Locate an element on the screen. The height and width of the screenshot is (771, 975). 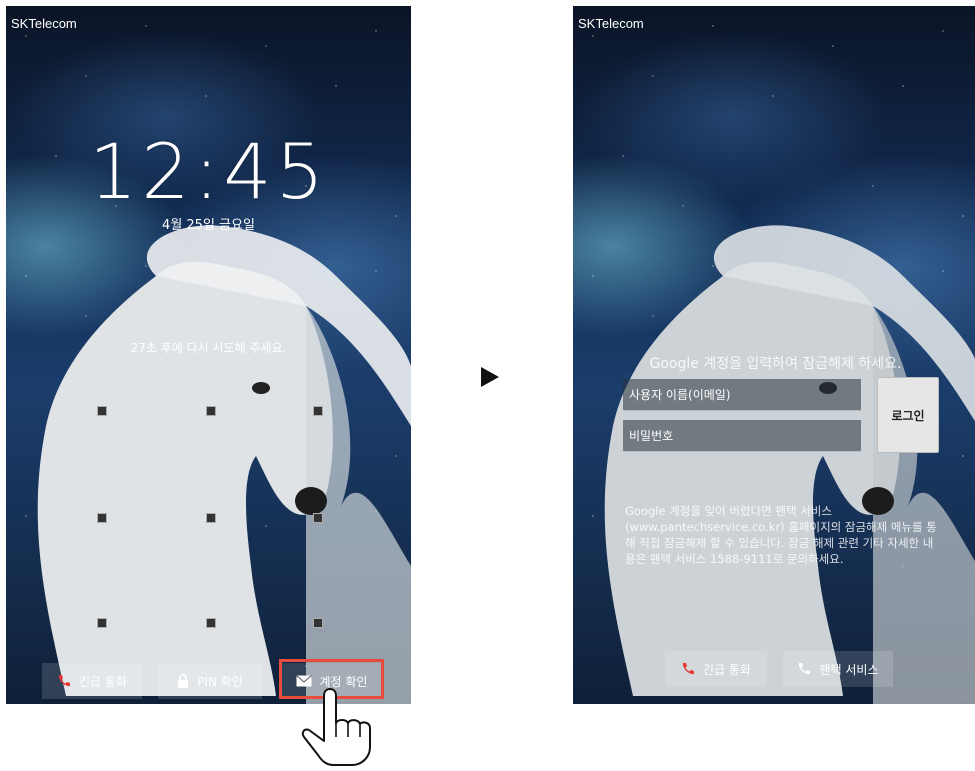
pin-check-button: PIN 확인 is located at coordinates (210, 681).